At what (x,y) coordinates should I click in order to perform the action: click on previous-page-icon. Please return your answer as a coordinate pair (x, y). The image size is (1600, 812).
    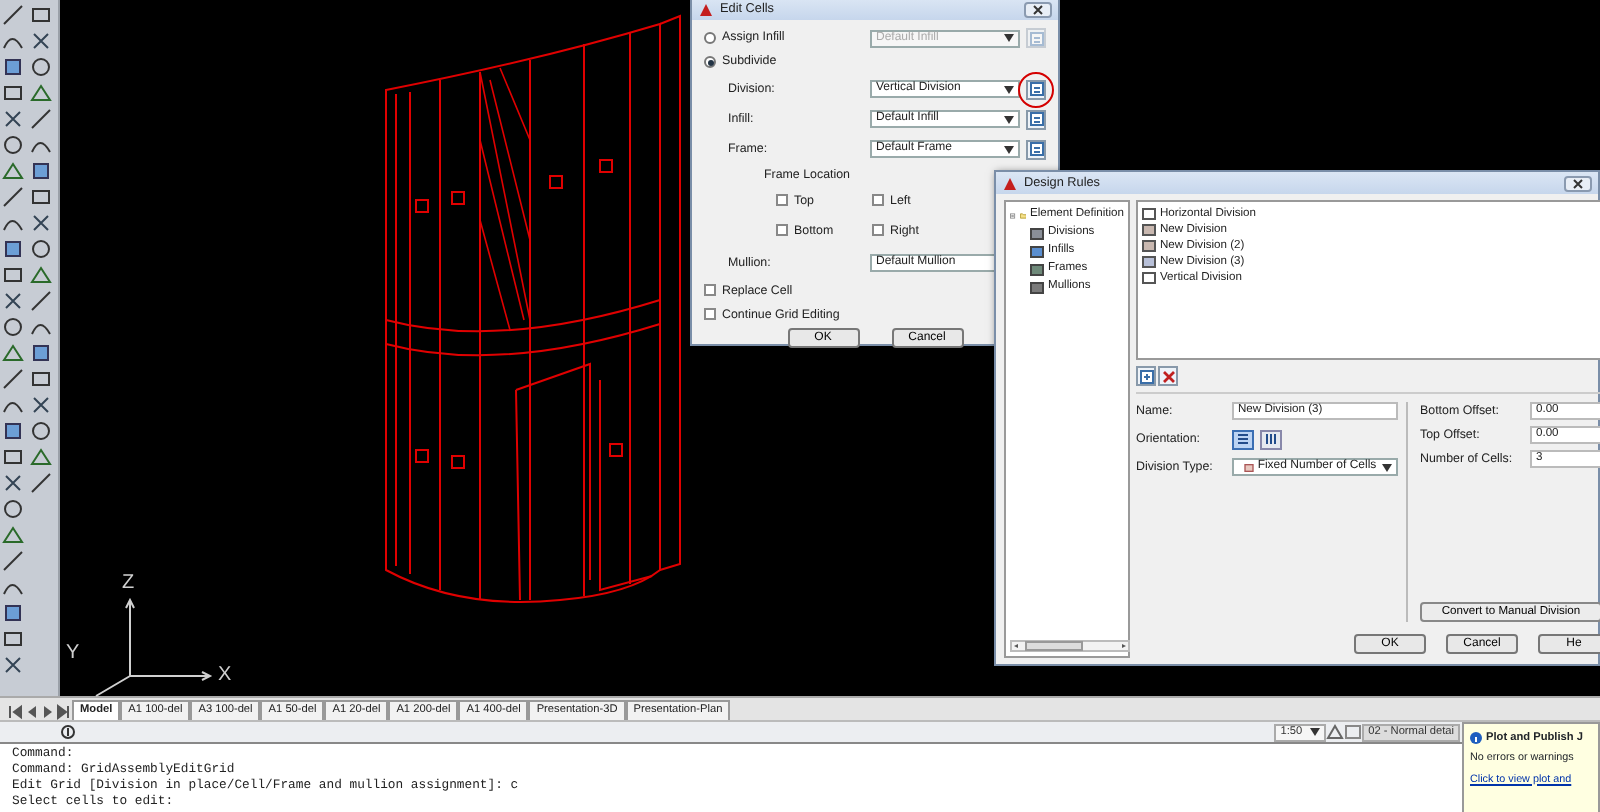
    Looking at the image, I should click on (31, 712).